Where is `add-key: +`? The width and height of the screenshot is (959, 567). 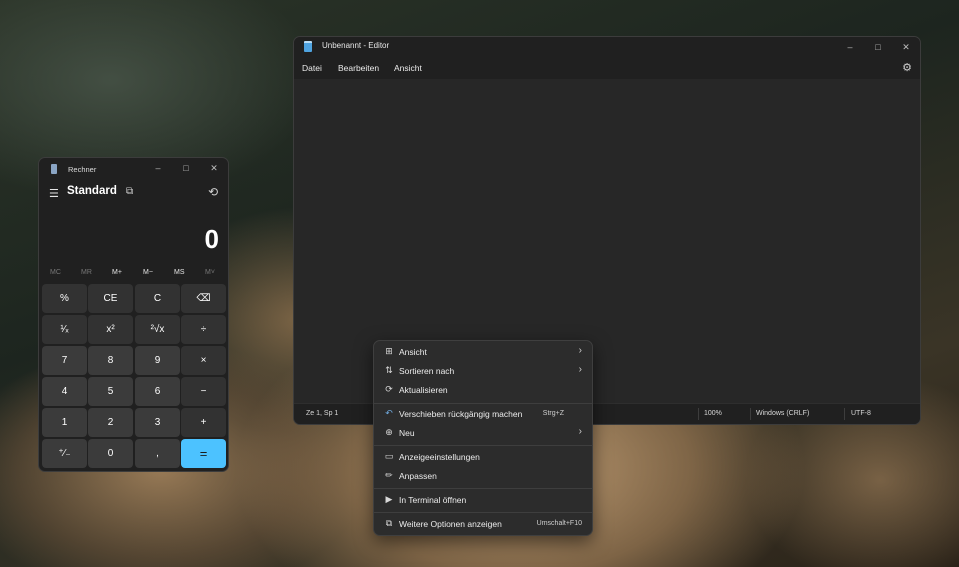
add-key: + is located at coordinates (203, 422).